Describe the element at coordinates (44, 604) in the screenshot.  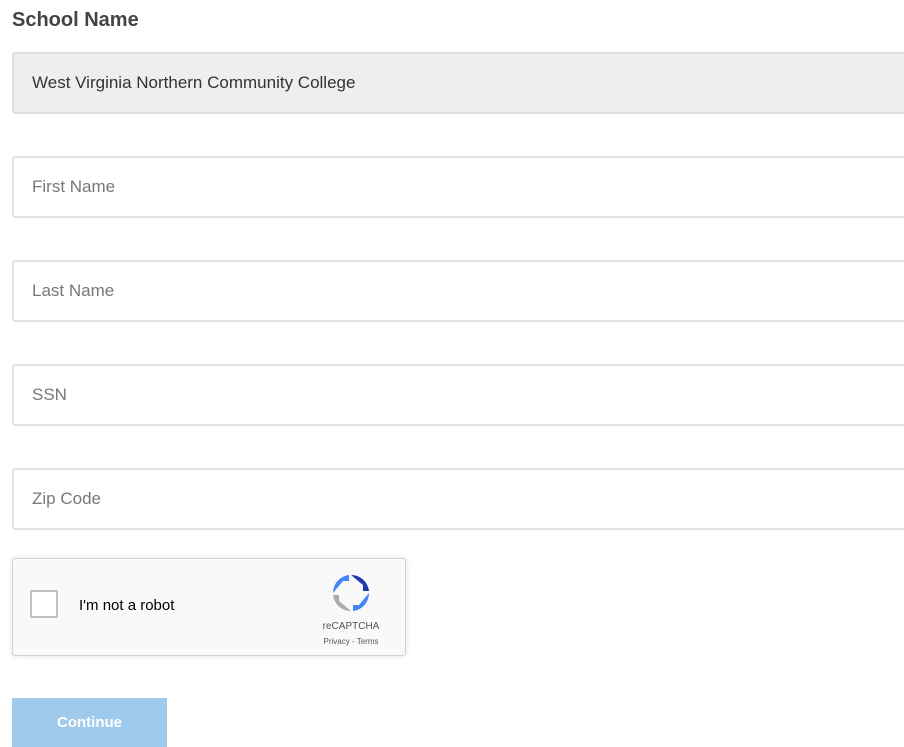
I see `recaptcha-checkbox` at that location.